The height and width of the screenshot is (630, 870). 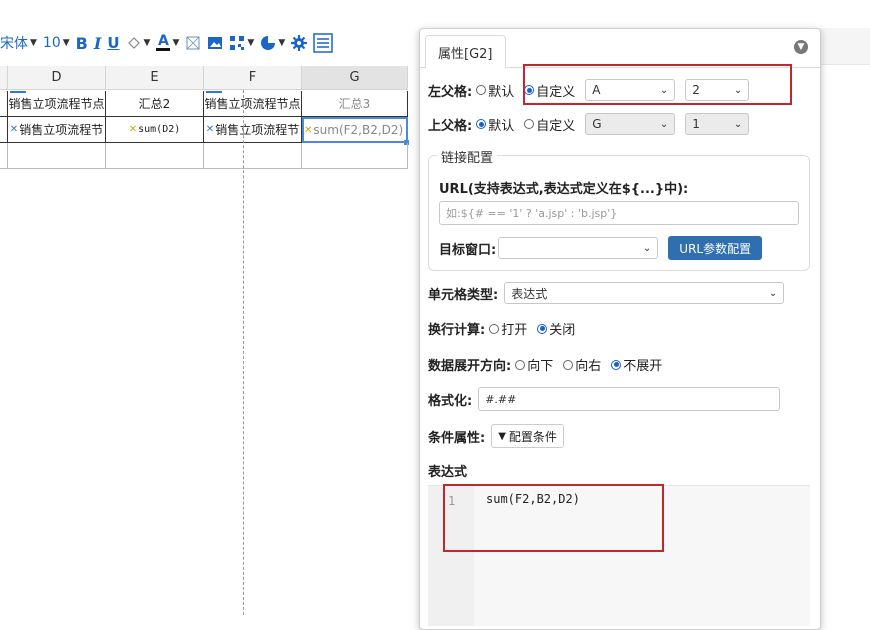 I want to click on cell-e1: 汇总2, so click(x=155, y=104).